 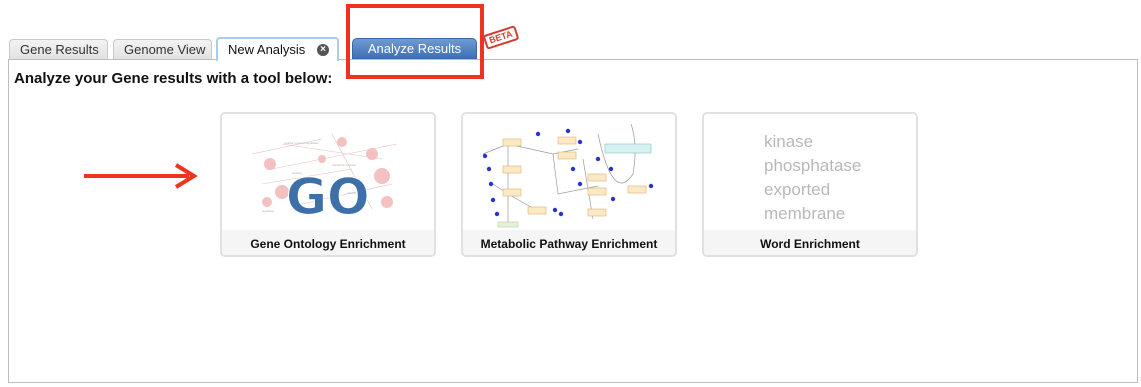 What do you see at coordinates (58, 49) in the screenshot?
I see `tab-gene-results: Gene Results` at bounding box center [58, 49].